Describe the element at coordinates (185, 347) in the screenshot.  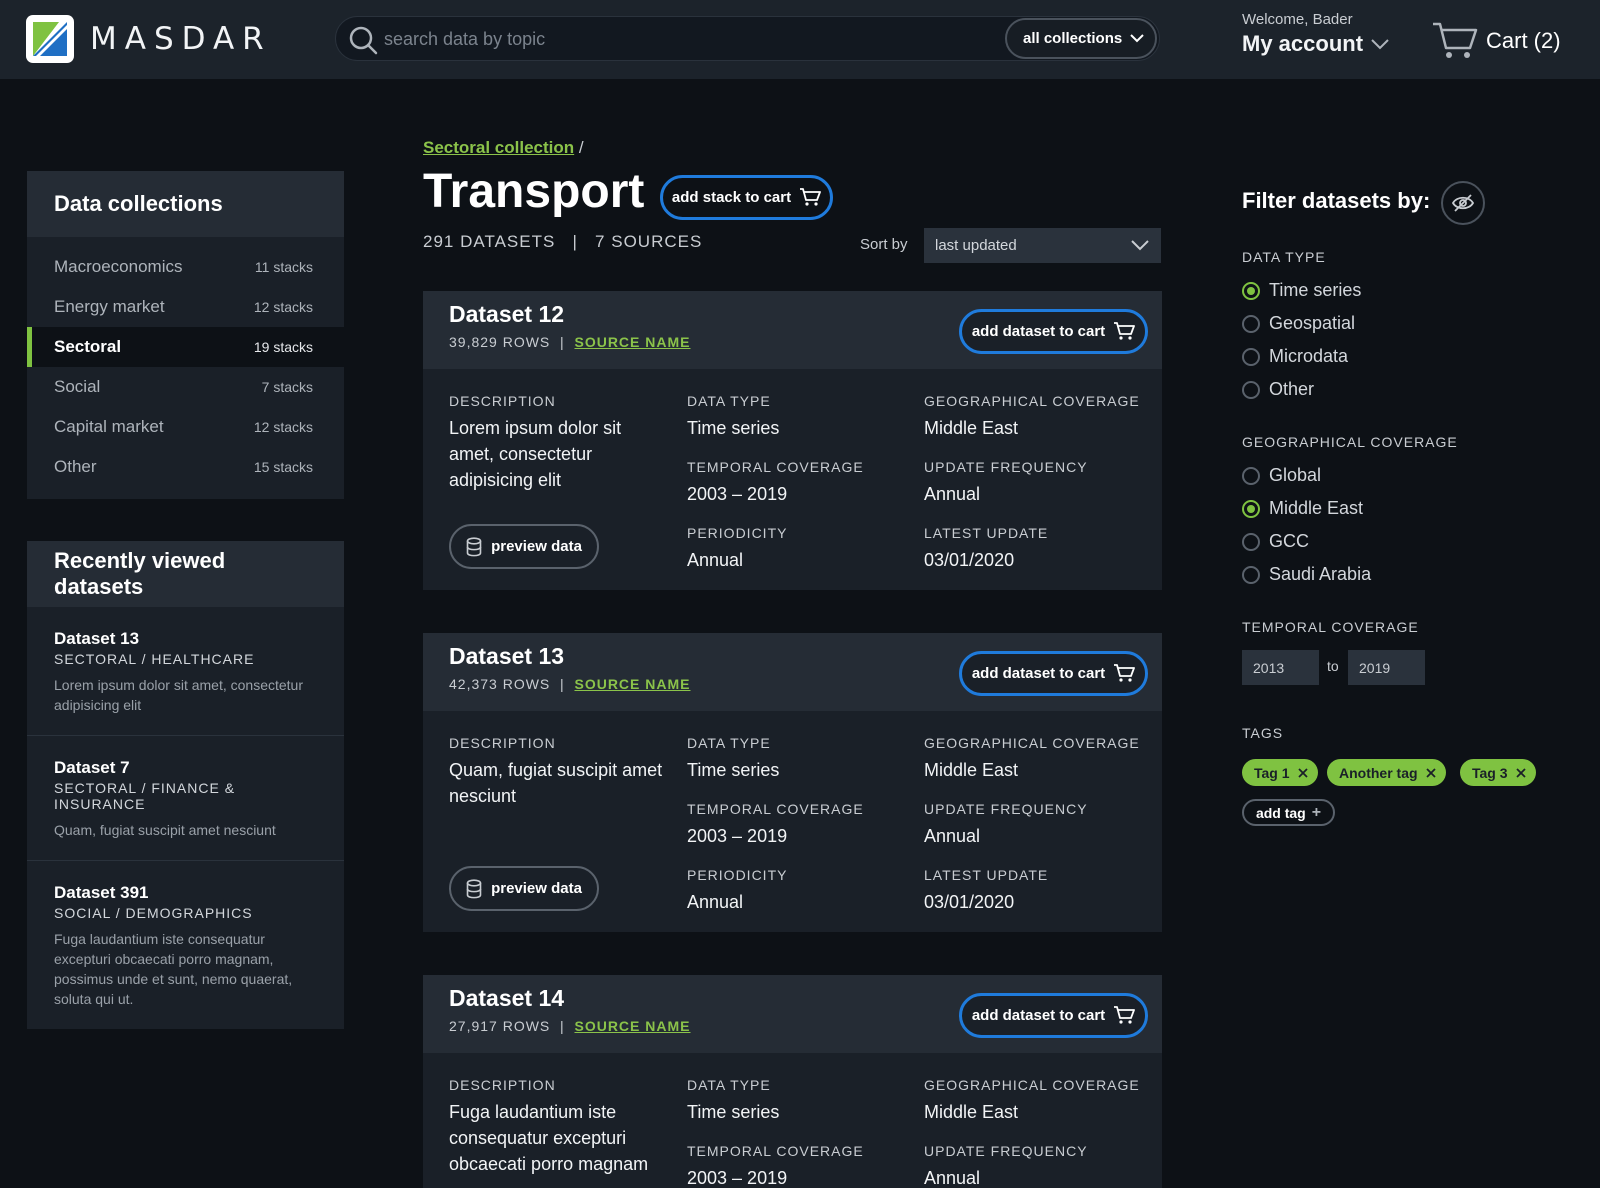
I see `collection-item-sectoral: Sectoral 19 stacks` at that location.